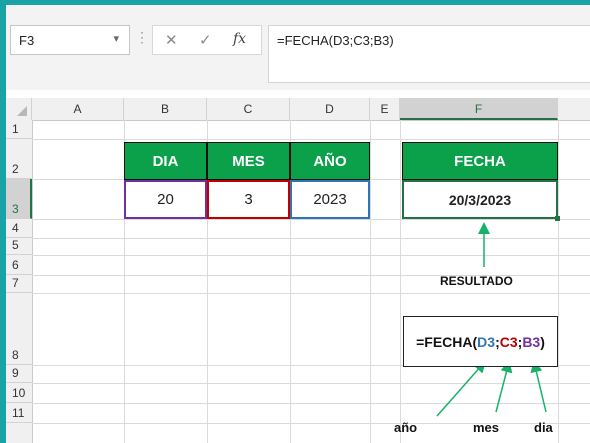 This screenshot has width=590, height=443. Describe the element at coordinates (239, 39) in the screenshot. I see `insert-function-icon: fx` at that location.